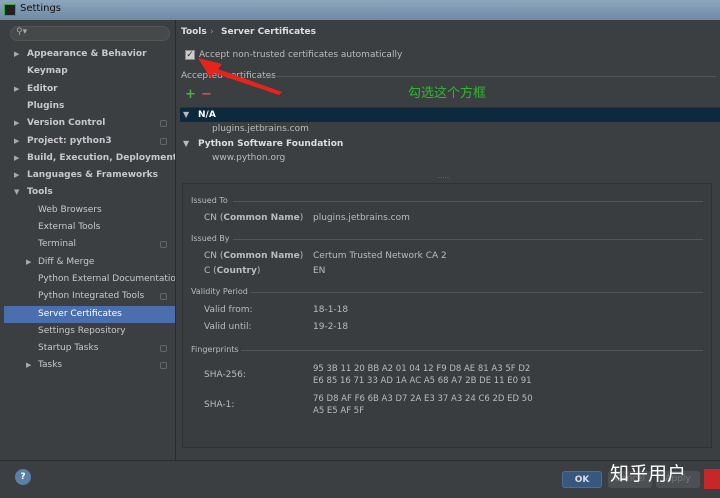  What do you see at coordinates (712, 479) in the screenshot?
I see `help-button` at bounding box center [712, 479].